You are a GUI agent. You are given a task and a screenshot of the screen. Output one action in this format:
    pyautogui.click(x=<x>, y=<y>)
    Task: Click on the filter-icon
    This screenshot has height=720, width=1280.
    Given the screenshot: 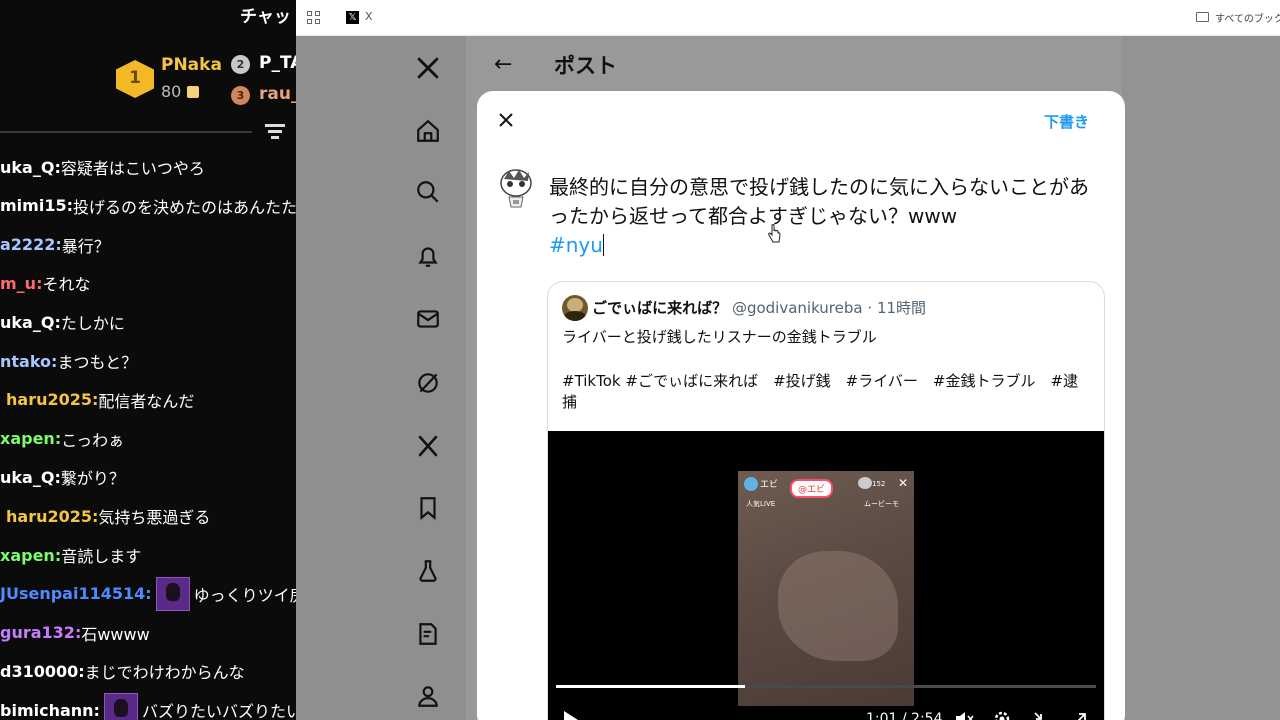 What is the action you would take?
    pyautogui.click(x=275, y=132)
    